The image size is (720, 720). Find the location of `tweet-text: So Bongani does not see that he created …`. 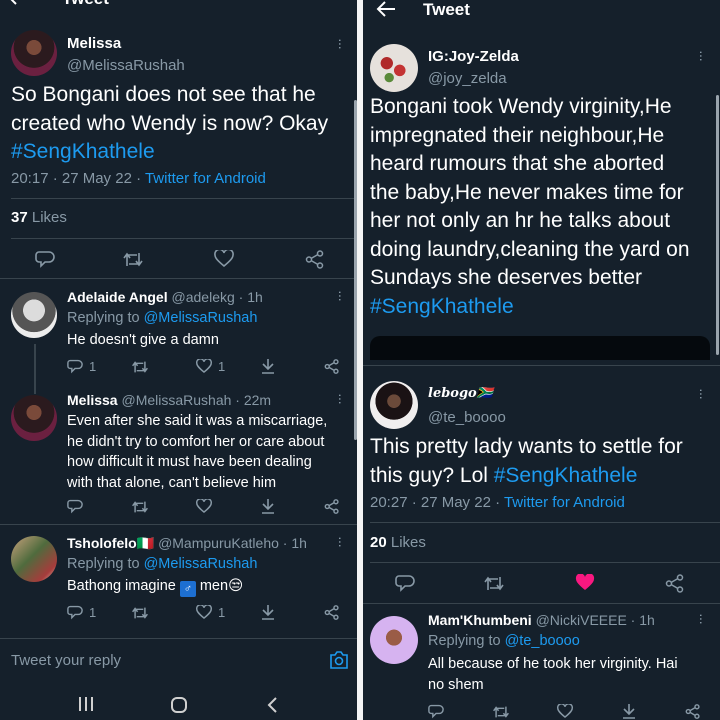

tweet-text: So Bongani does not see that he created … is located at coordinates (183, 124).